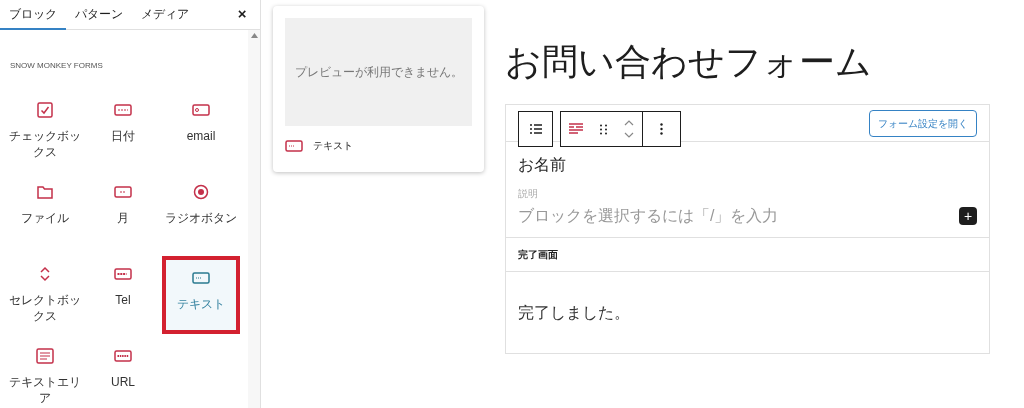 The image size is (1024, 408). Describe the element at coordinates (165, 15) in the screenshot. I see `panel-tab: メディア` at that location.